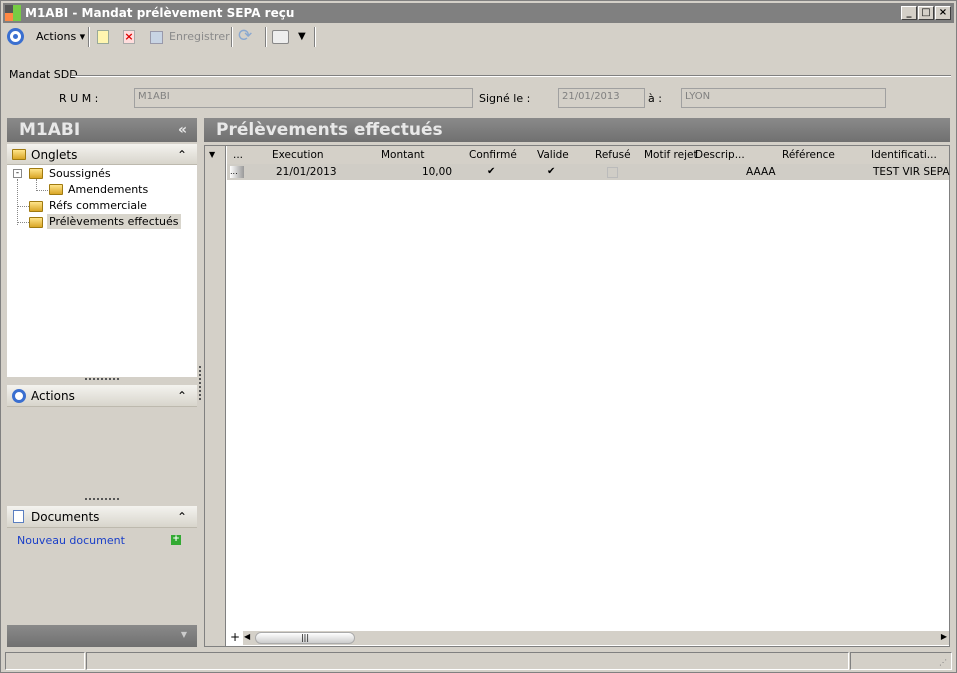 The width and height of the screenshot is (957, 673). I want to click on col-header-reference: Référence, so click(808, 155).